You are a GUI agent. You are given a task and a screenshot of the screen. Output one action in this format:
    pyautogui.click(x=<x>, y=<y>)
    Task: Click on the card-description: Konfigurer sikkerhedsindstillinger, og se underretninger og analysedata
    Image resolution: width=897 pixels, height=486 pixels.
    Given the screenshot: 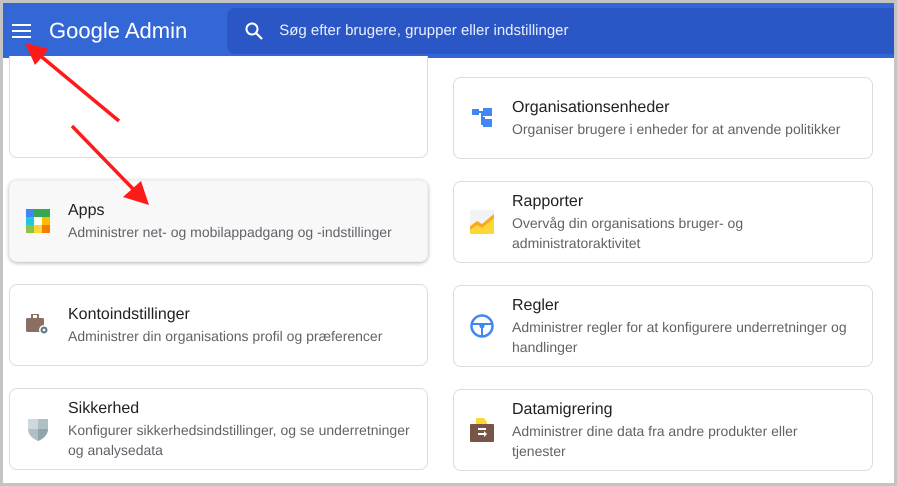 What is the action you would take?
    pyautogui.click(x=239, y=440)
    